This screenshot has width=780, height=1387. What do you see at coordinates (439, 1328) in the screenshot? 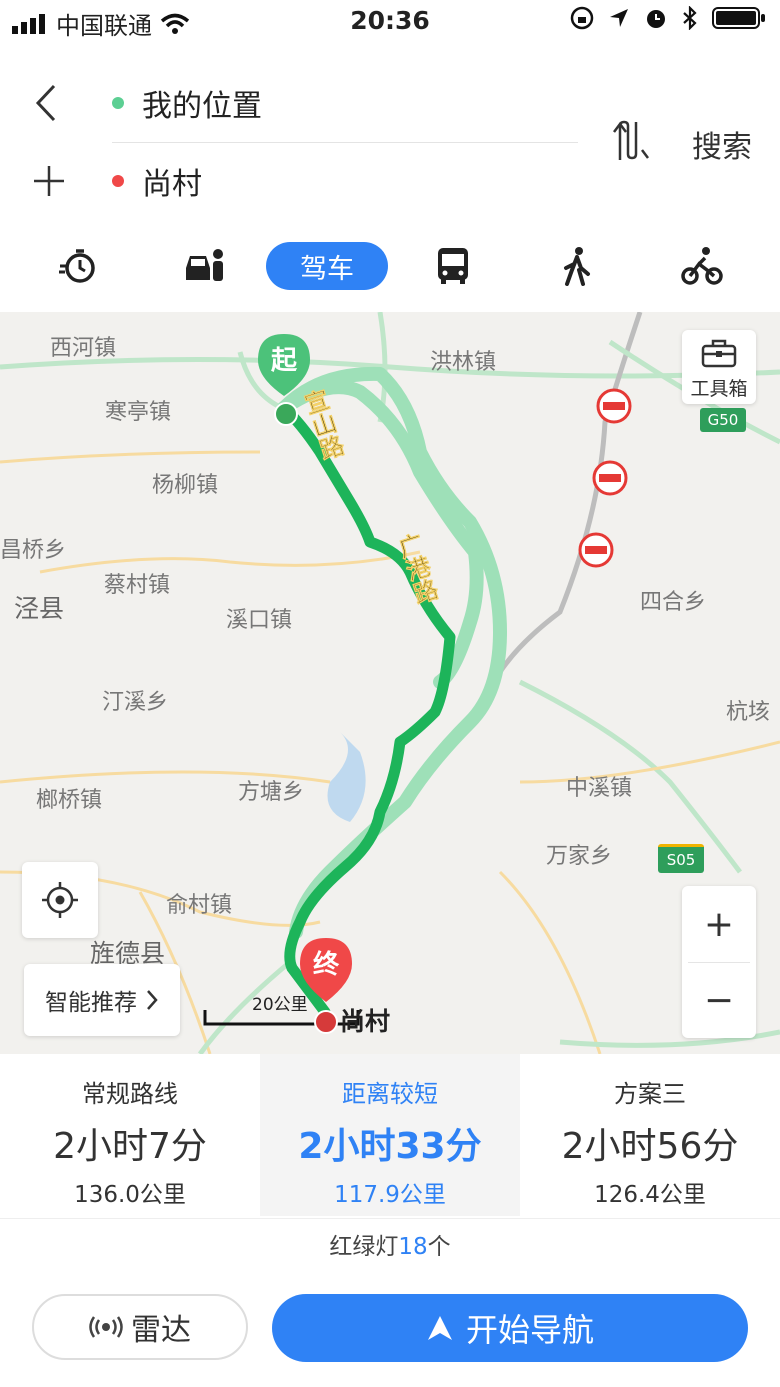
I see `navigation-arrow-icon` at bounding box center [439, 1328].